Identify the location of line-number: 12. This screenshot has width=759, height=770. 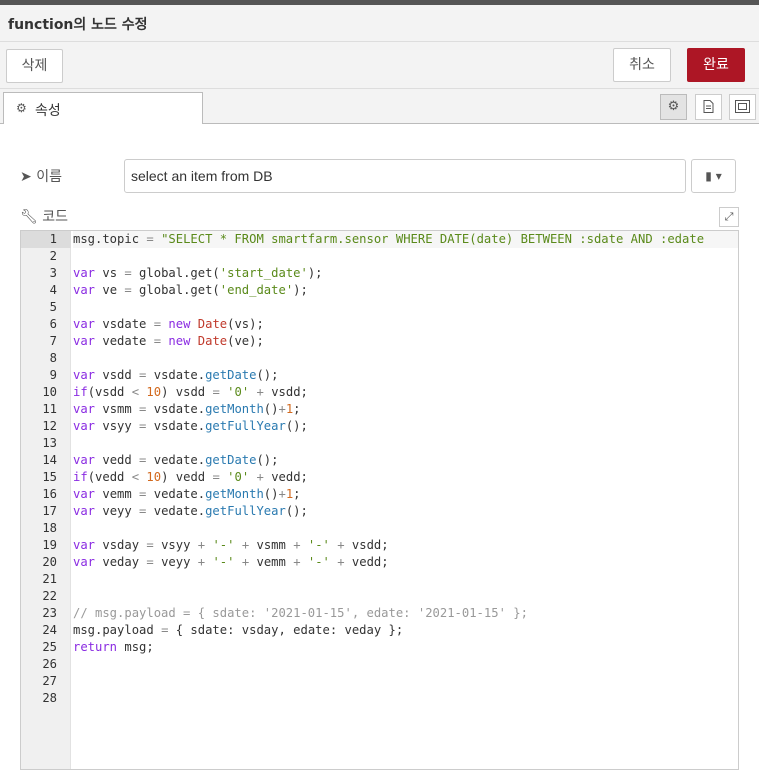
(49, 426).